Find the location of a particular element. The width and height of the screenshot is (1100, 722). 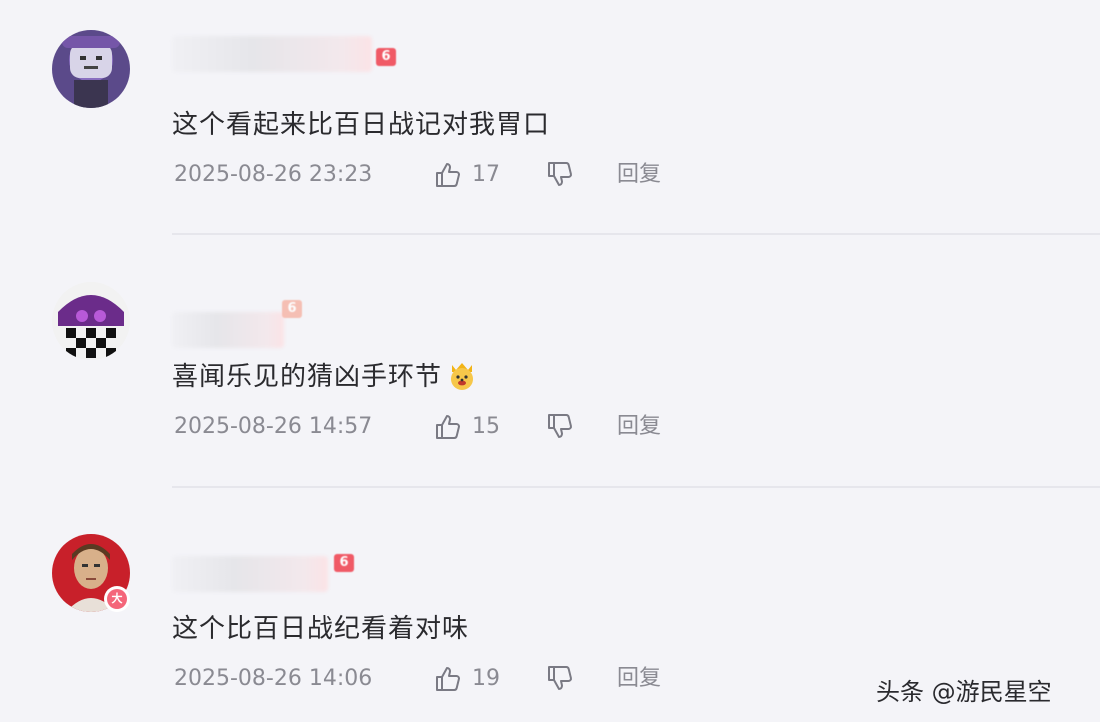

comment-text: 这个看起来比百日战记对我胃口 is located at coordinates (361, 125).